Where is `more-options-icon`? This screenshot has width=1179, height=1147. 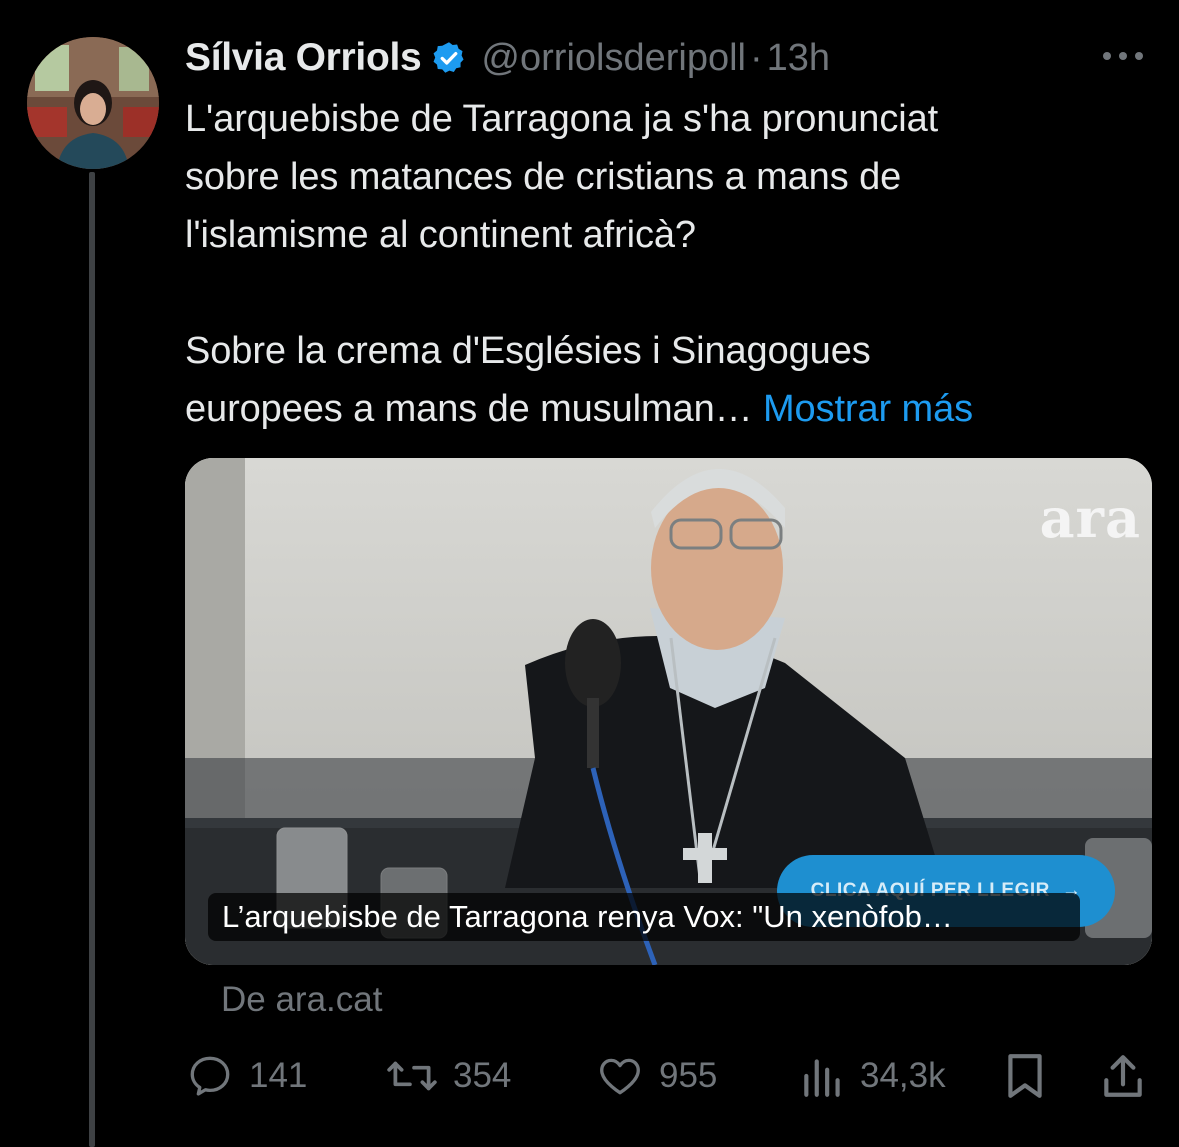 more-options-icon is located at coordinates (1123, 56).